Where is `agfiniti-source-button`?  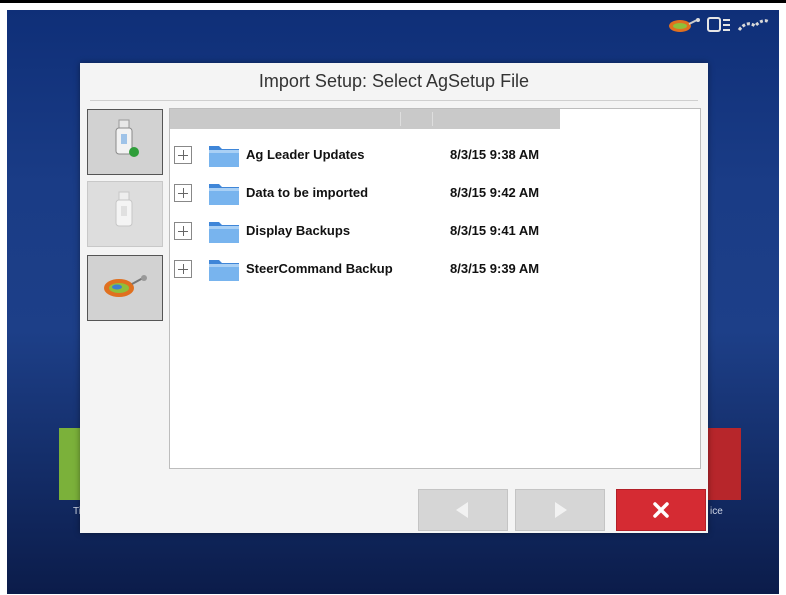 agfiniti-source-button is located at coordinates (125, 288).